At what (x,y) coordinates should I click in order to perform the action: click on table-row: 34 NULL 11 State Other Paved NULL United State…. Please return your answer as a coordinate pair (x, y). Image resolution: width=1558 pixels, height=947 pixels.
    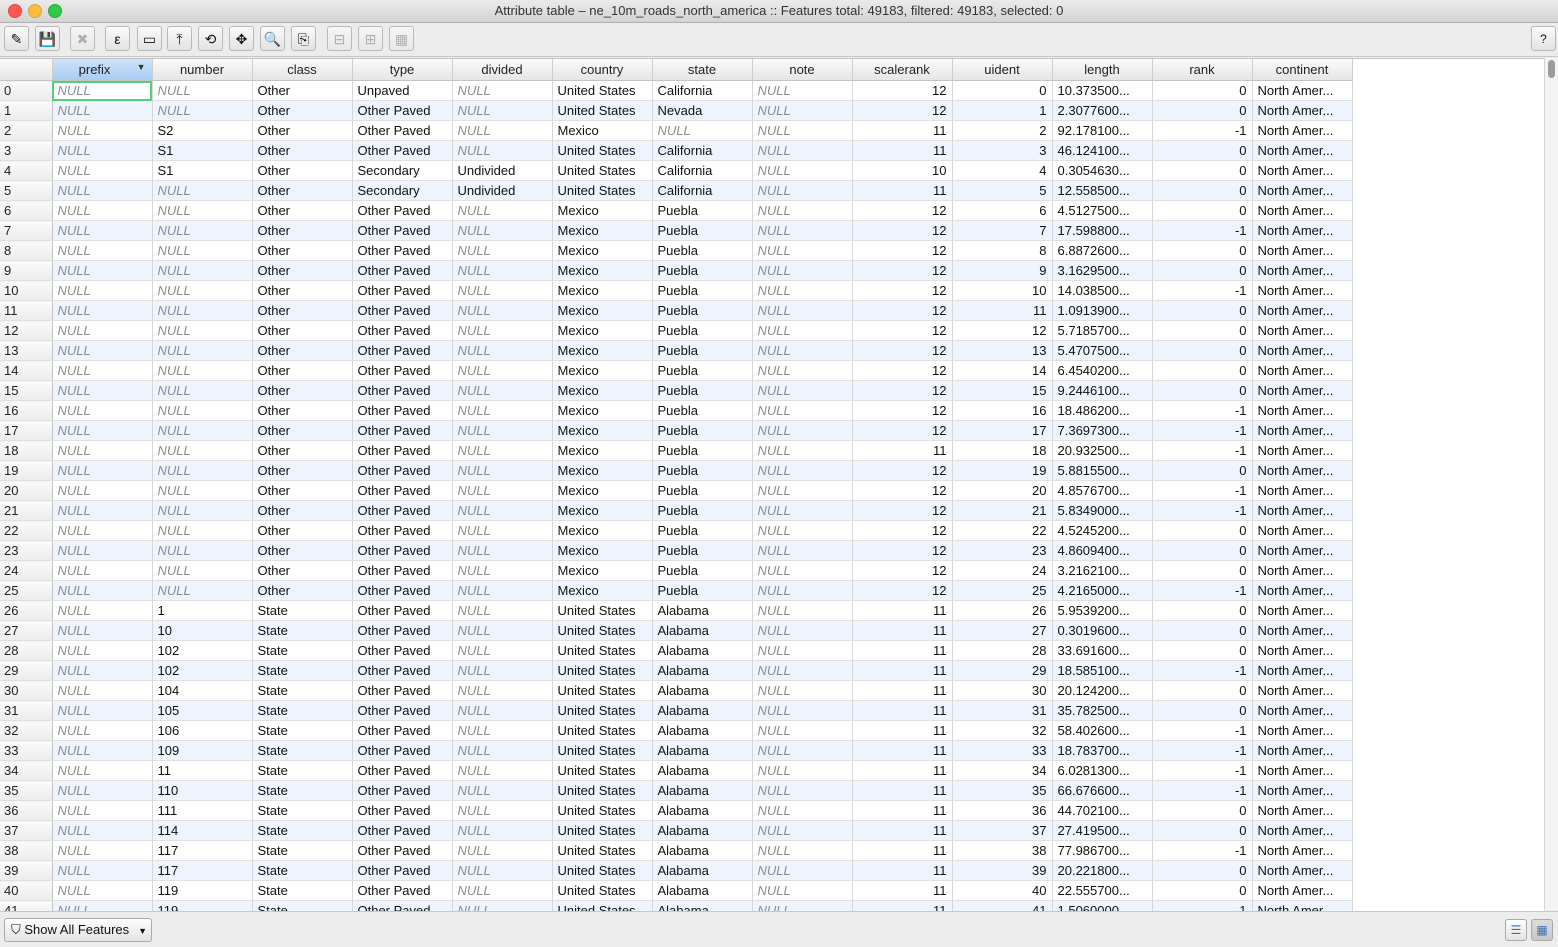
    Looking at the image, I should click on (676, 770).